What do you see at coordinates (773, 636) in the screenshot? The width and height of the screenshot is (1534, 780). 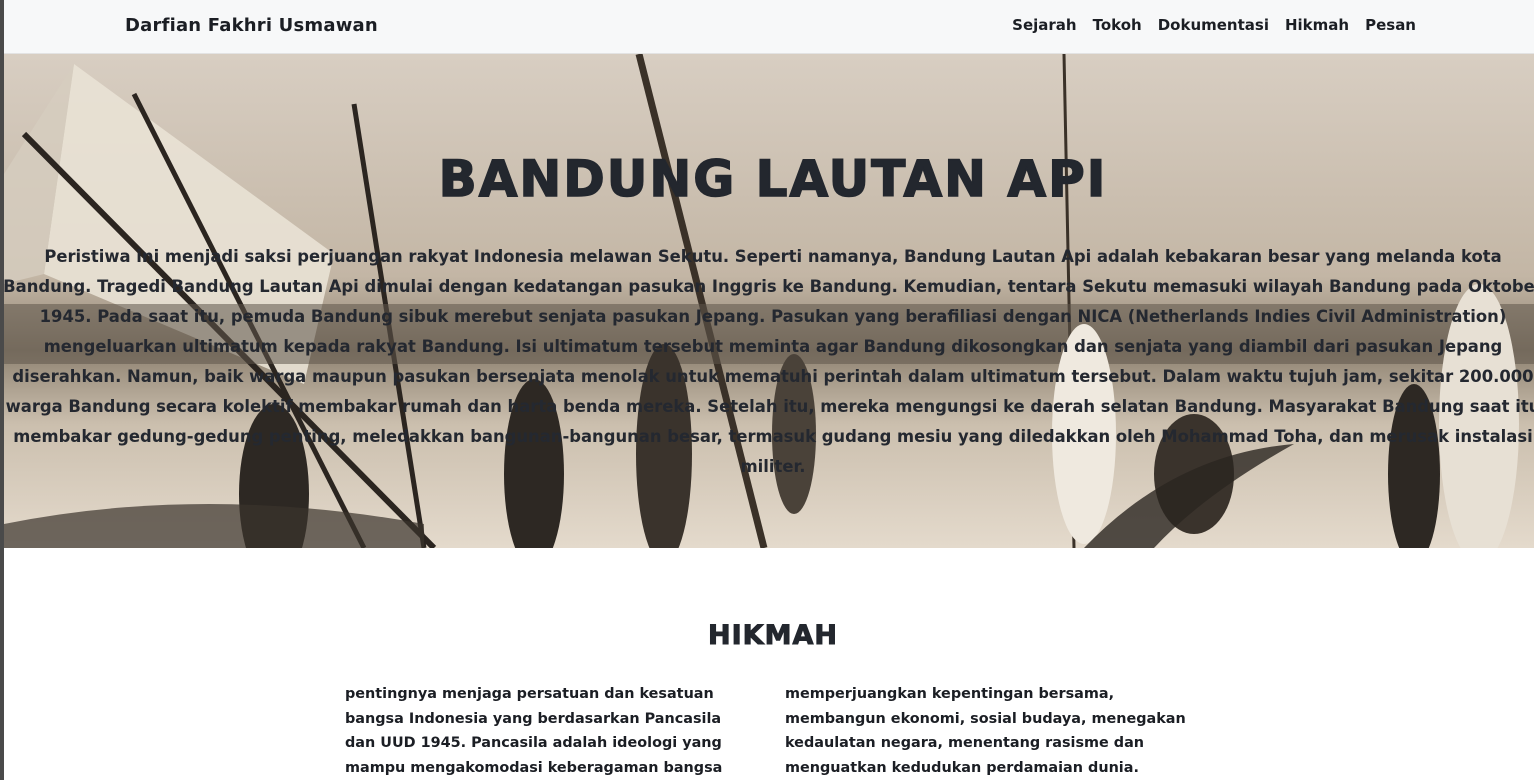 I see `hikmah-title: HIKMAH` at bounding box center [773, 636].